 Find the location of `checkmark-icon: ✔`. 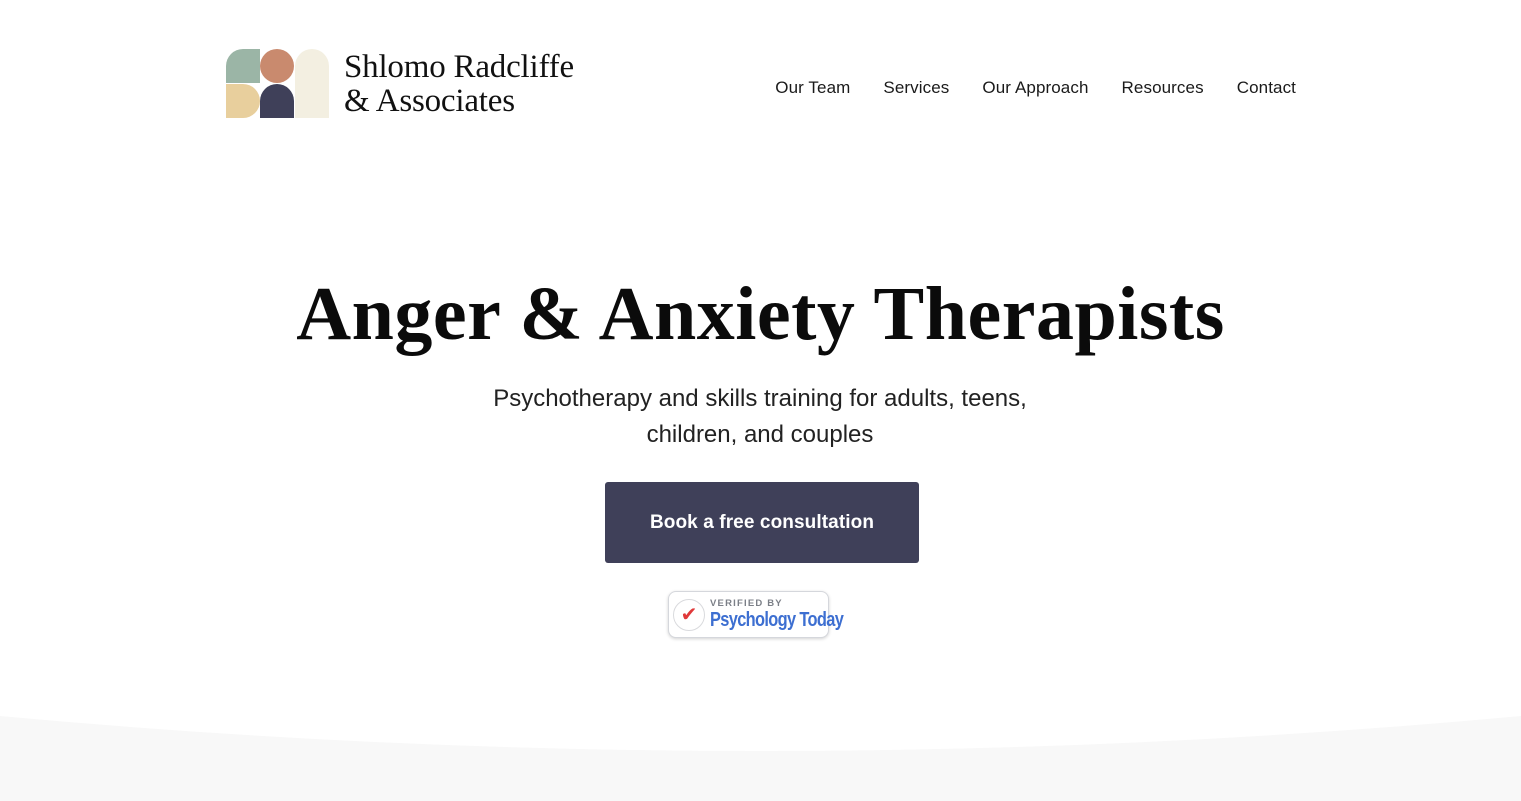

checkmark-icon: ✔ is located at coordinates (689, 614).